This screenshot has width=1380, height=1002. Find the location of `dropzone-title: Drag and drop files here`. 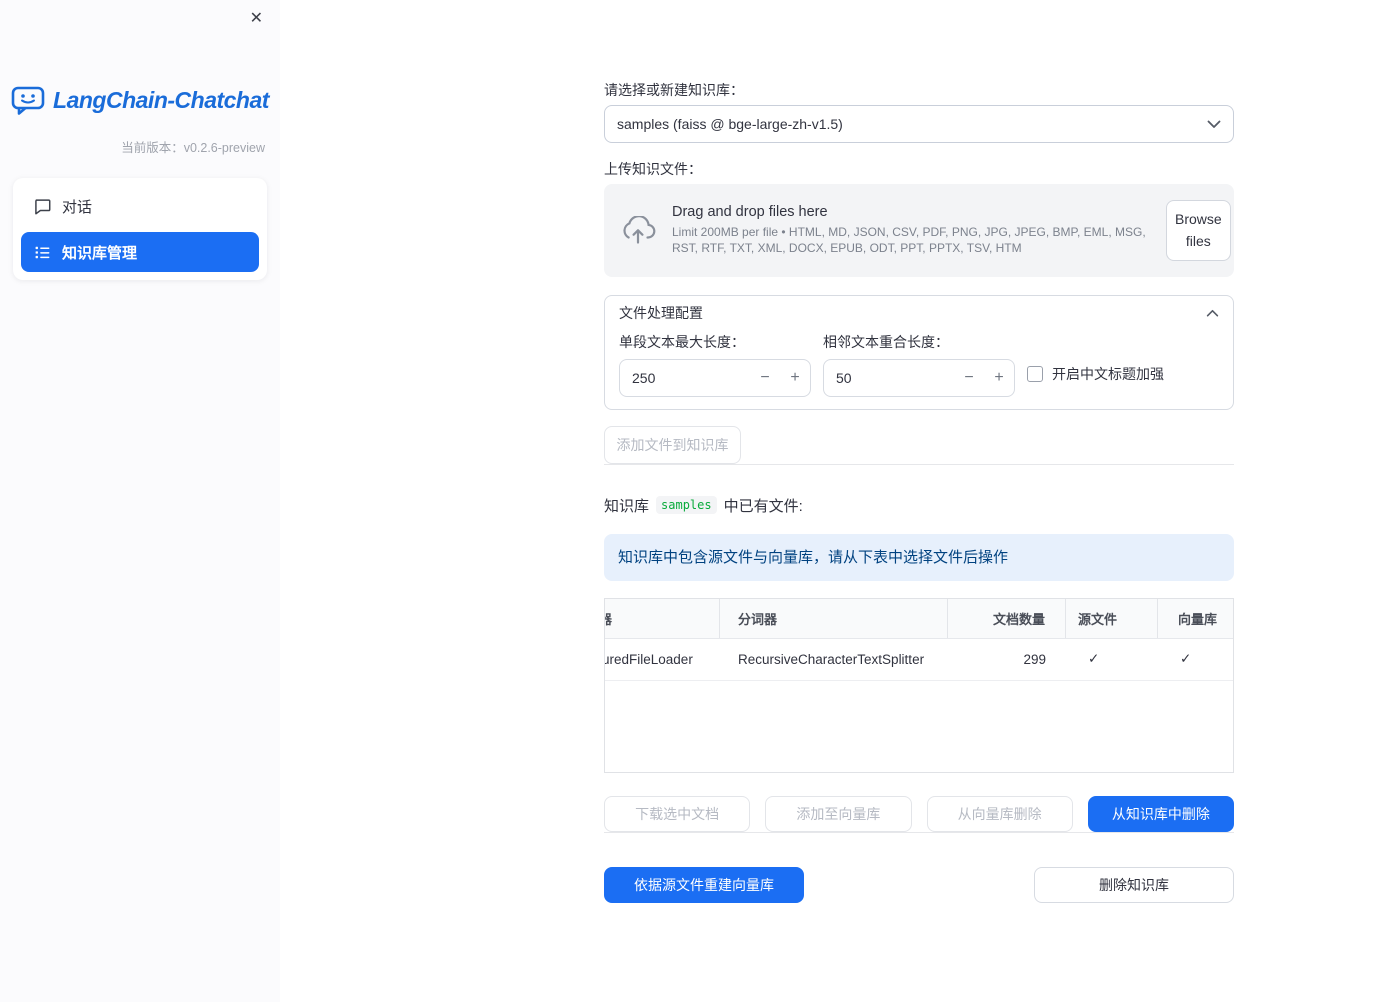

dropzone-title: Drag and drop files here is located at coordinates (750, 212).